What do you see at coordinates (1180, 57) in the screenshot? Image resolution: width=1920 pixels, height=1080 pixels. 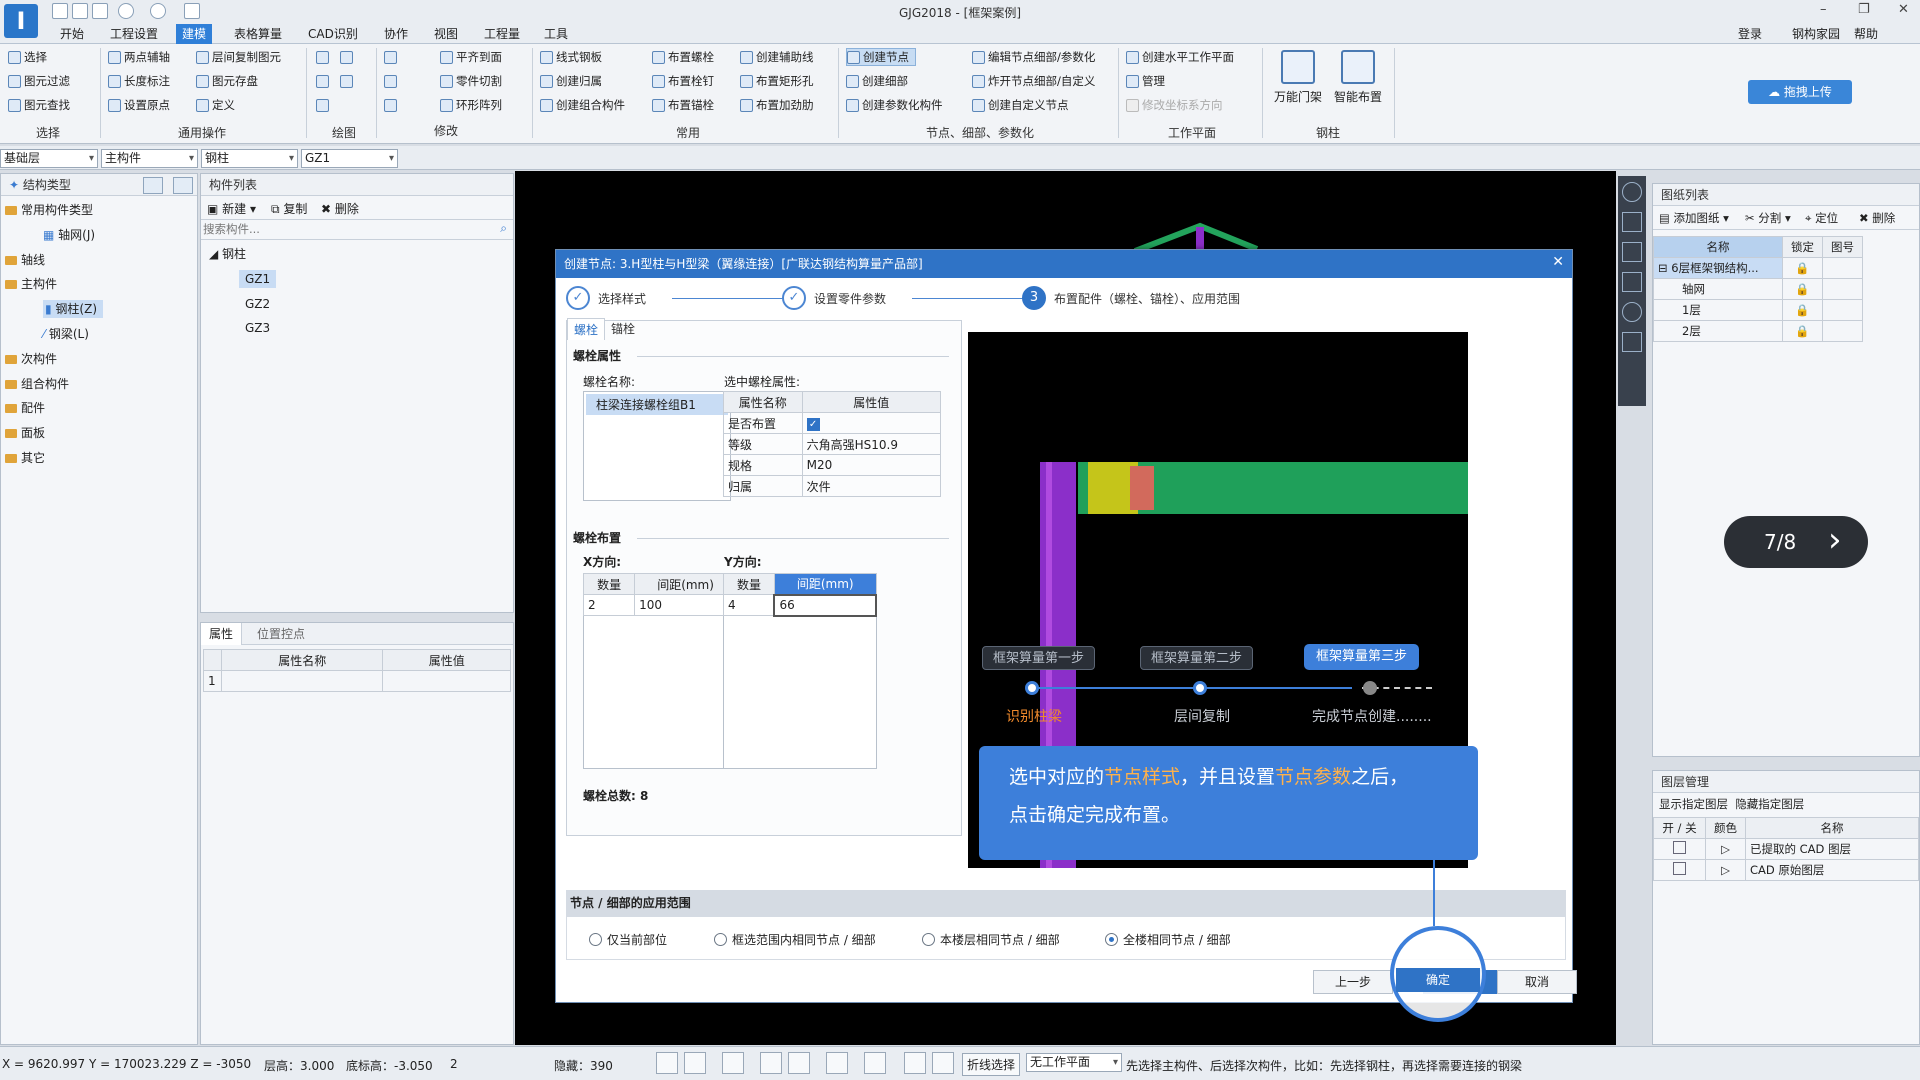 I see `create-workplane-button: 创建水平工作平面` at bounding box center [1180, 57].